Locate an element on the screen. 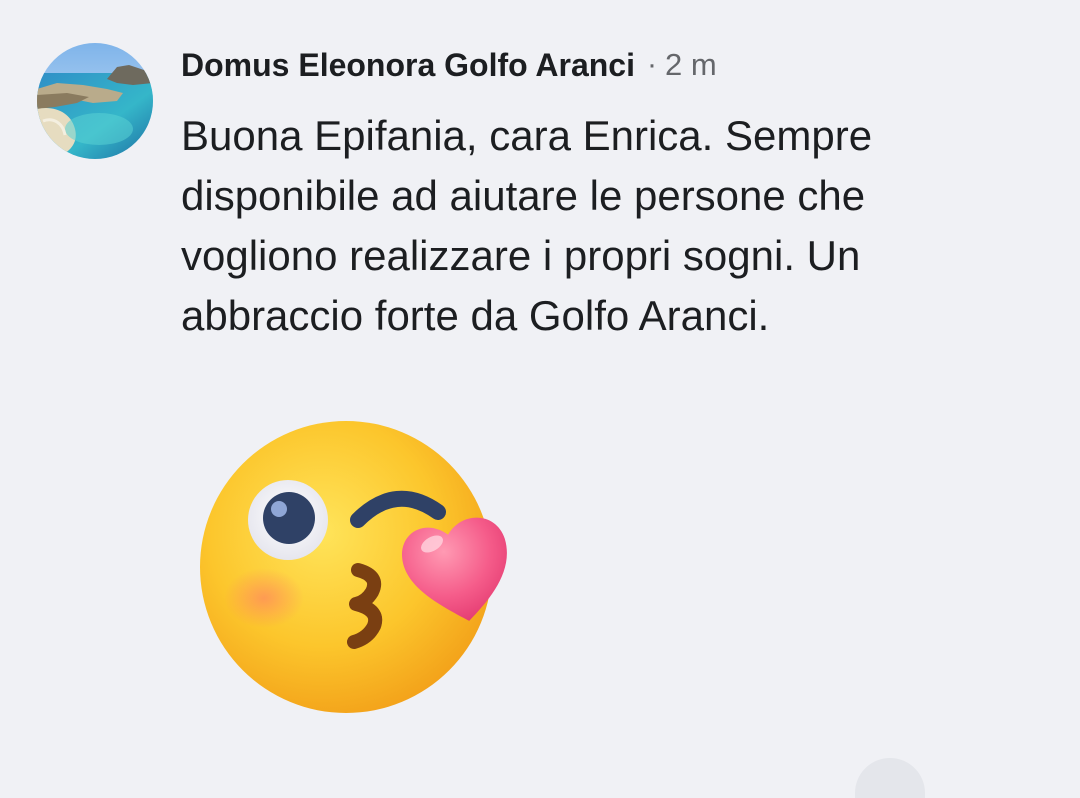 The height and width of the screenshot is (798, 1080). avatar-photo-icon is located at coordinates (95, 101).